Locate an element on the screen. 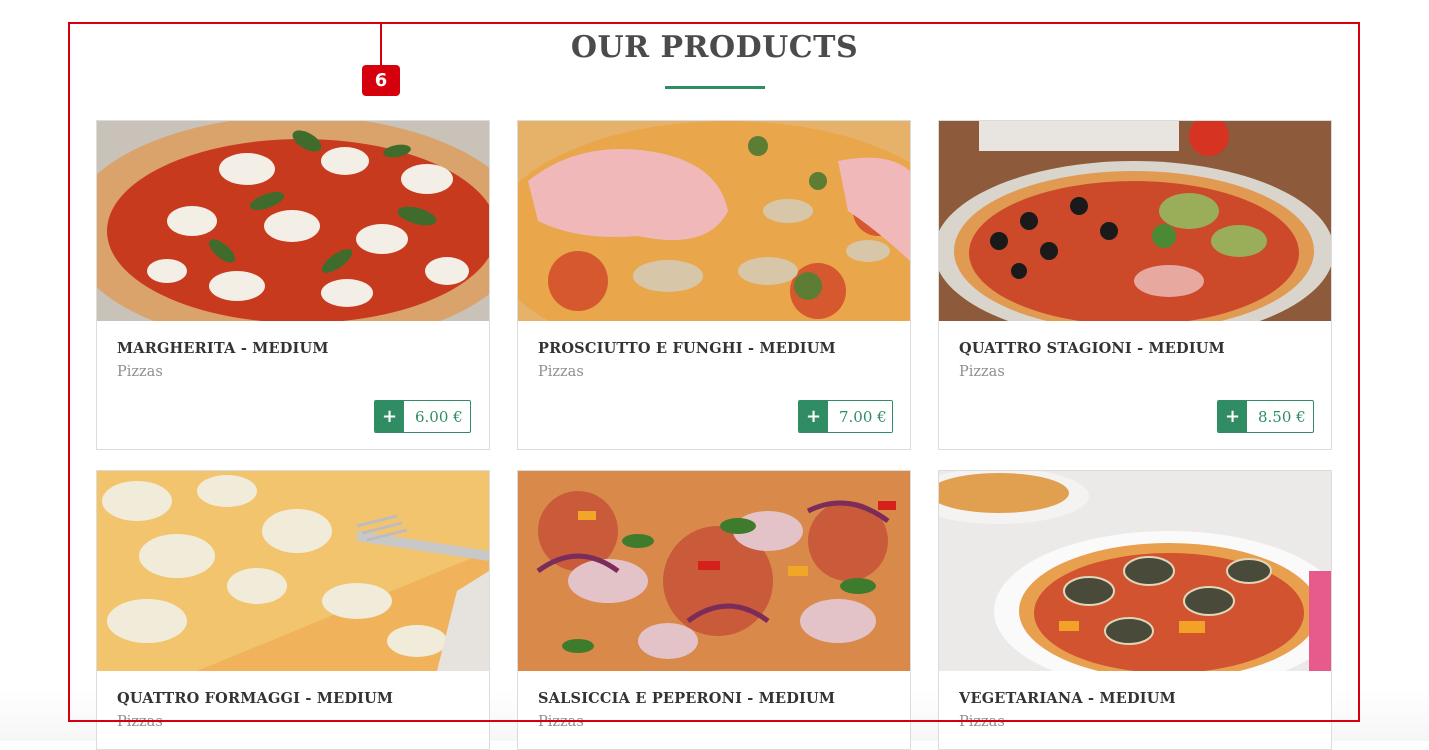  section-title: OUR PRODUCTS is located at coordinates (714, 47).